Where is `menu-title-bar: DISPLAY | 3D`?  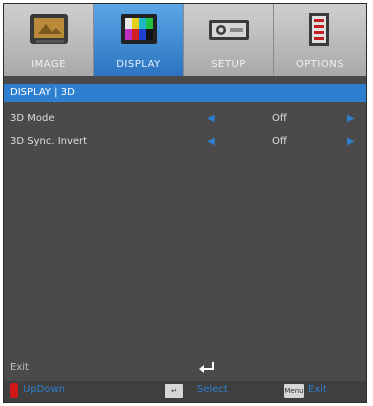
menu-title-bar: DISPLAY | 3D is located at coordinates (185, 93).